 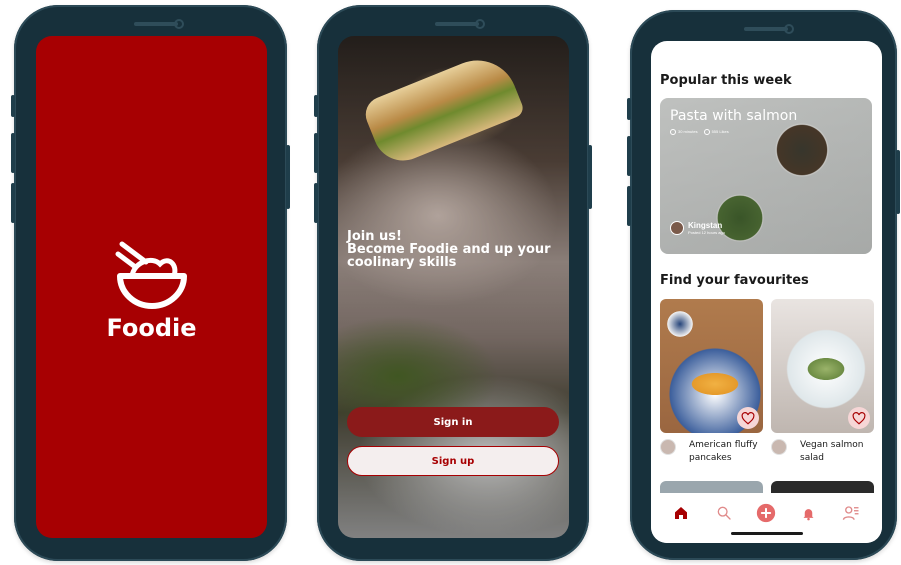 I want to click on home-icon, so click(x=681, y=513).